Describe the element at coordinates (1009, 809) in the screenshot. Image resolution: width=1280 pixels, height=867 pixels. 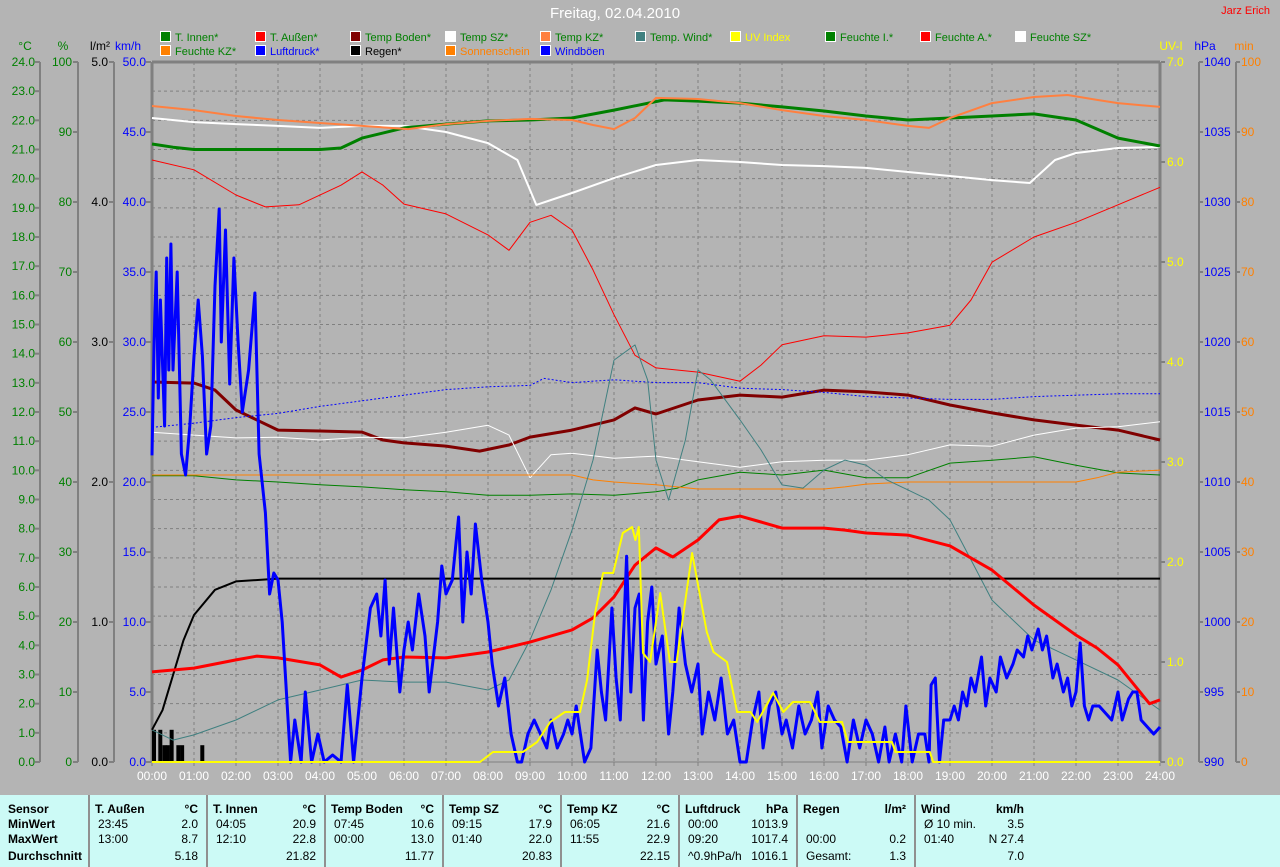
I see `column-unit: km/h` at that location.